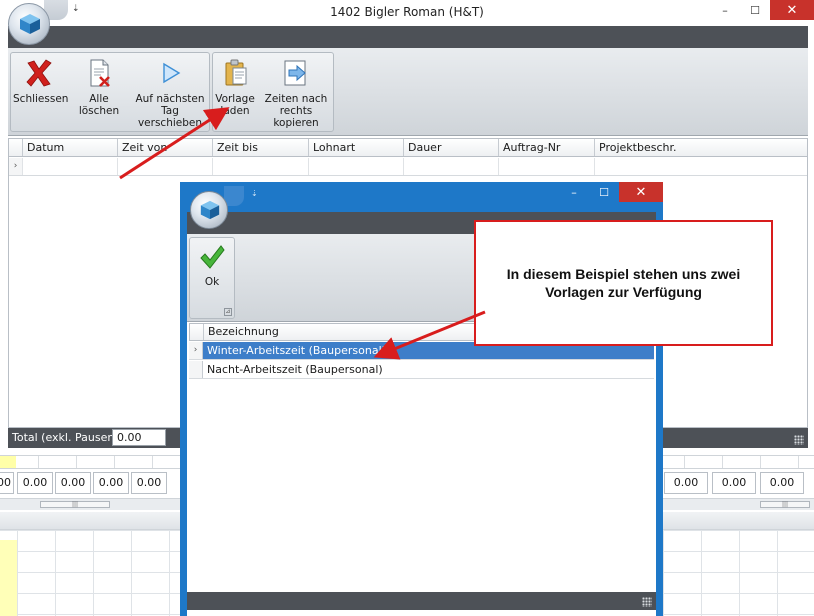 This screenshot has width=814, height=616. What do you see at coordinates (75, 504) in the screenshot?
I see `scroll-thumb-left: |||` at bounding box center [75, 504].